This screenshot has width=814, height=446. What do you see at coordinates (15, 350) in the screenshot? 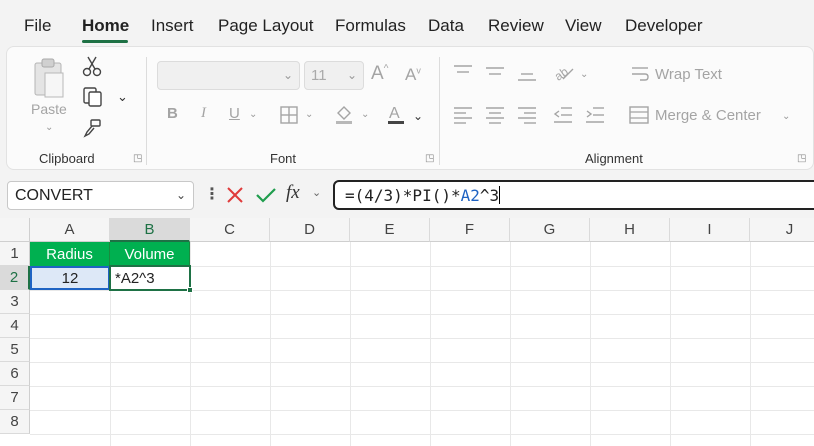
I see `row-header-5: 5` at bounding box center [15, 350].